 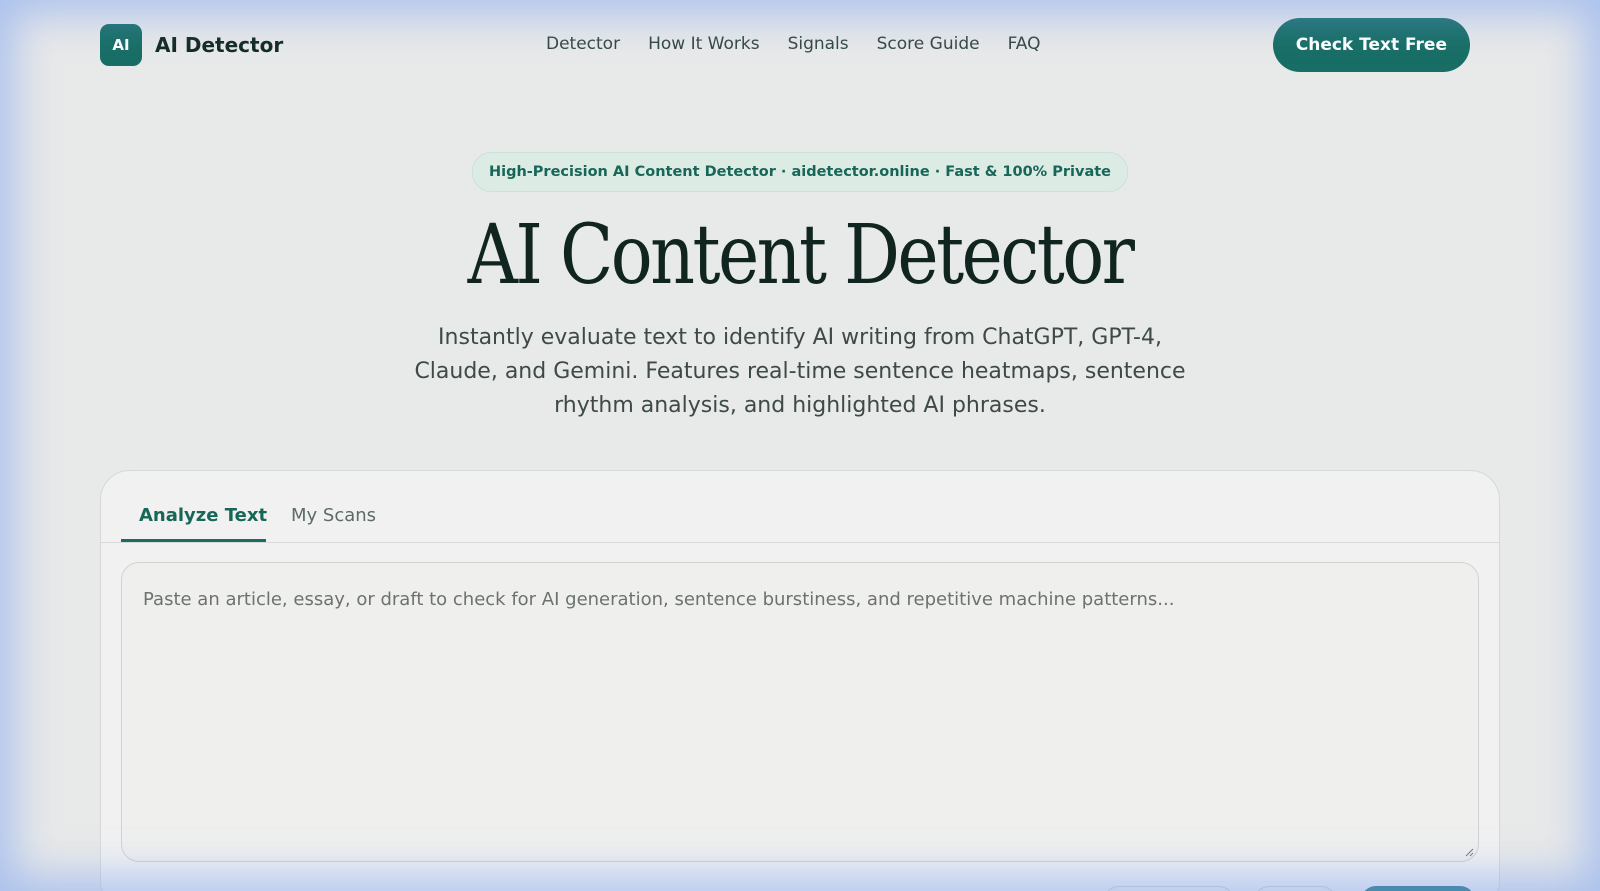 What do you see at coordinates (928, 44) in the screenshot?
I see `nav-link-score-guide: Score Guide` at bounding box center [928, 44].